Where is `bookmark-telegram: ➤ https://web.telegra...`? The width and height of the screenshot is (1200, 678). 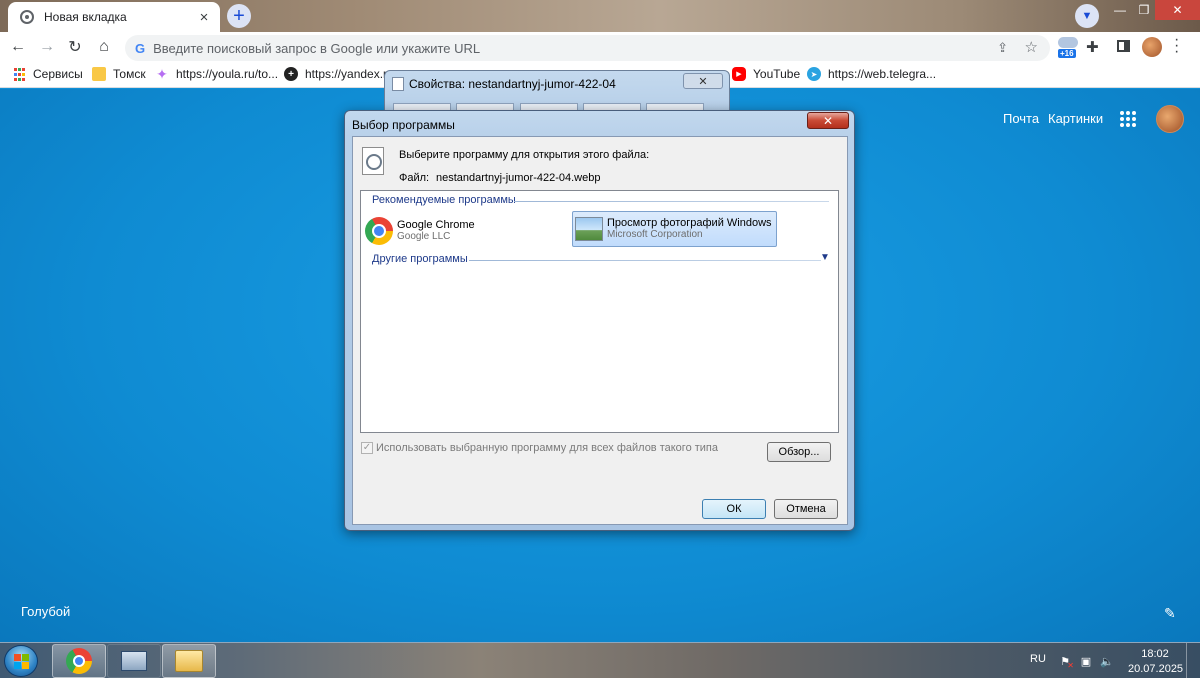
bookmark-telegram: ➤ https://web.telegra... is located at coordinates (871, 74).